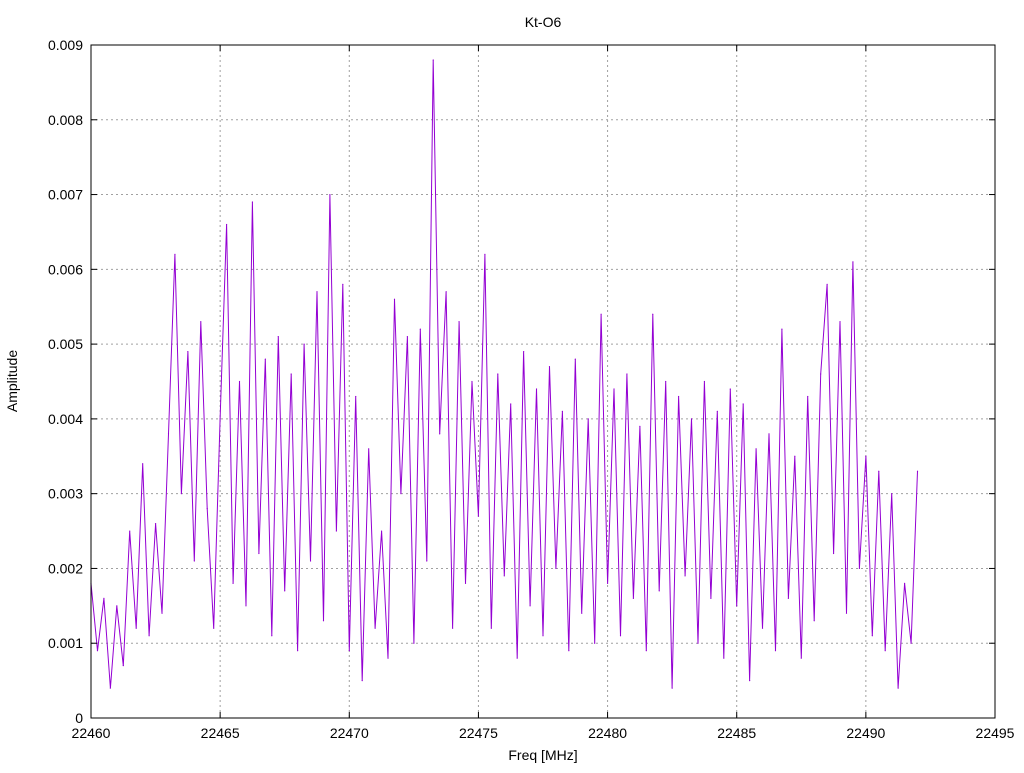  What do you see at coordinates (65, 120) in the screenshot?
I see `y-tick-label: 0.008` at bounding box center [65, 120].